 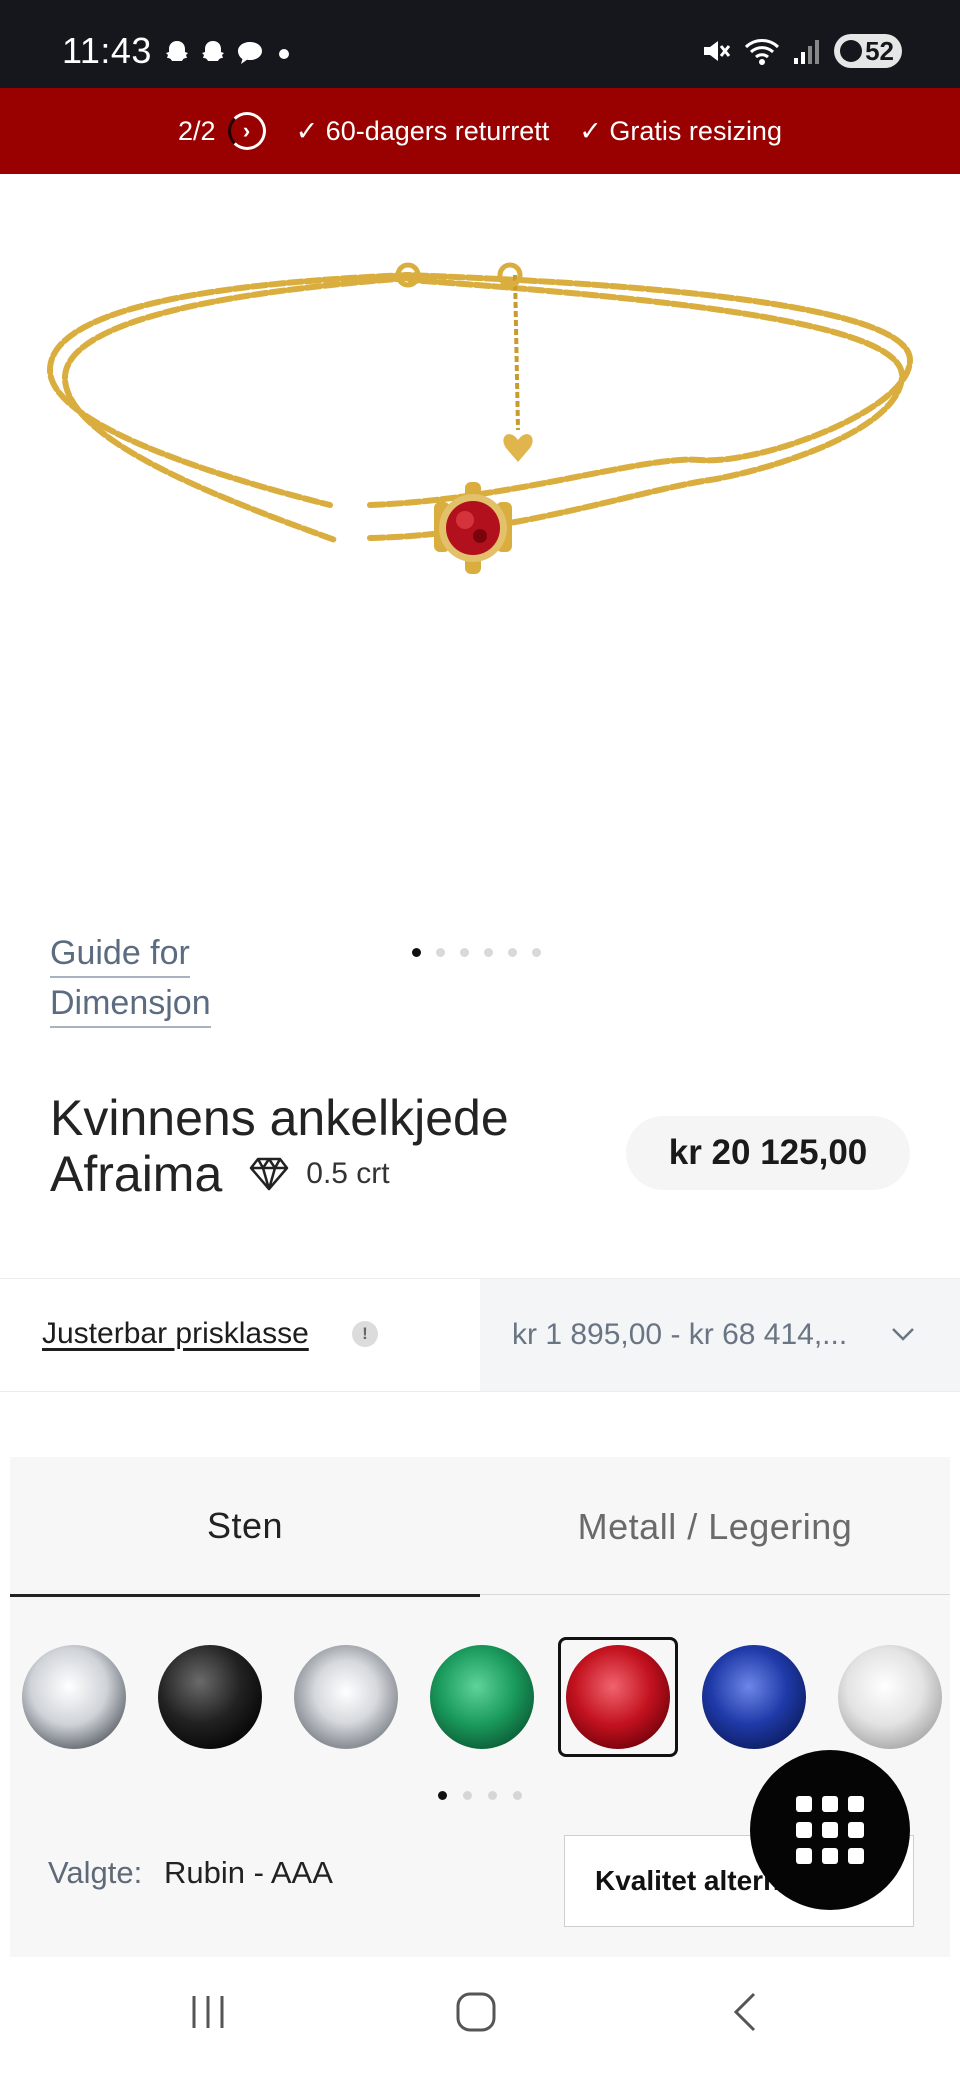 What do you see at coordinates (130, 1004) in the screenshot?
I see `size-guide-line2: Dimensjon` at bounding box center [130, 1004].